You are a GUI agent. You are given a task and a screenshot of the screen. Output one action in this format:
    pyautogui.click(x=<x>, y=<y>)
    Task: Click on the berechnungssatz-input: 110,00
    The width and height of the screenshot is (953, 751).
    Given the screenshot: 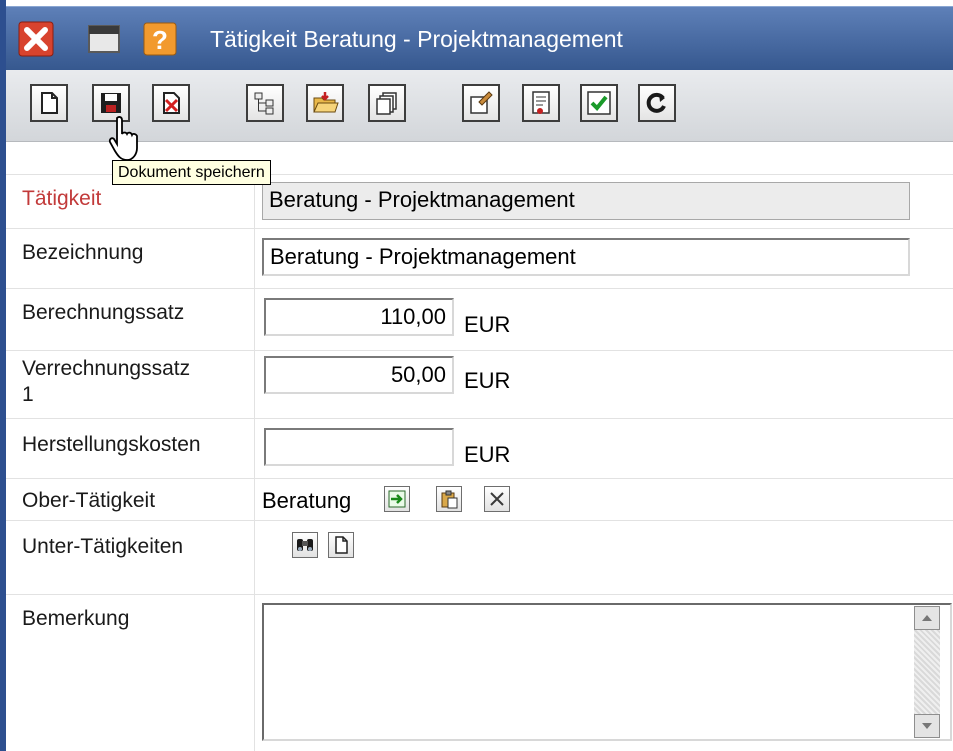 What is the action you would take?
    pyautogui.click(x=359, y=317)
    